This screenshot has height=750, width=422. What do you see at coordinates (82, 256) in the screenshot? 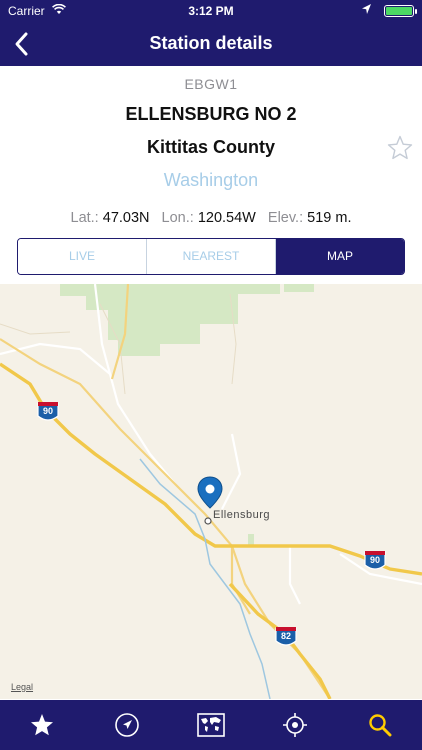
I see `segment-live: LIVE` at bounding box center [82, 256].